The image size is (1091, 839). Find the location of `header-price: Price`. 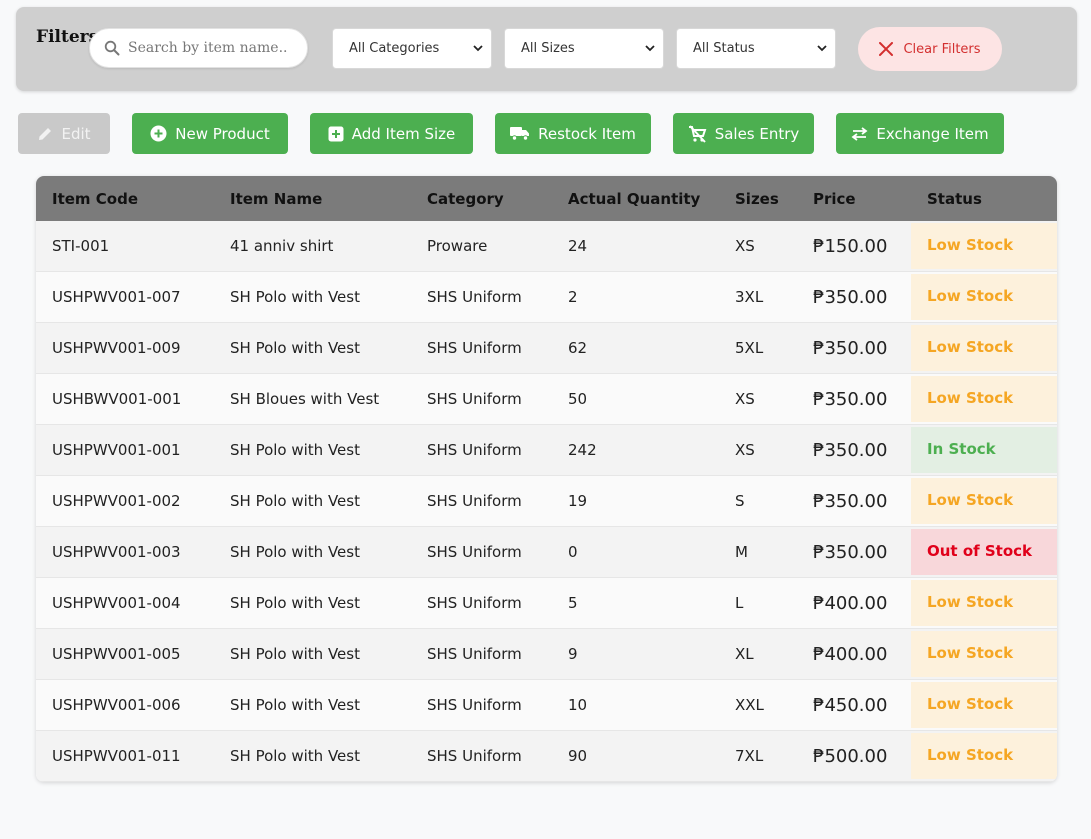

header-price: Price is located at coordinates (854, 199).